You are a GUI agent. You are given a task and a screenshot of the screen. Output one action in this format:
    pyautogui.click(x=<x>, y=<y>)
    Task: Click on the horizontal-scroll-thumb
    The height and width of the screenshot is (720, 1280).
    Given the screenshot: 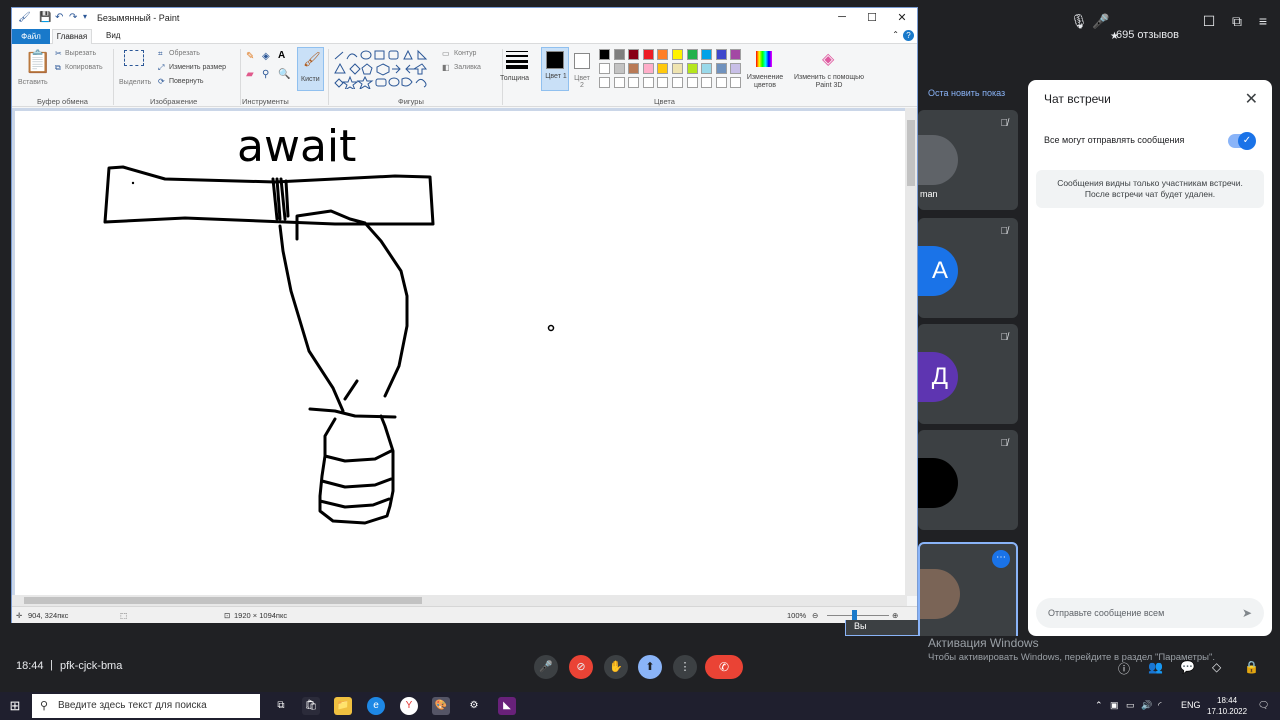 What is the action you would take?
    pyautogui.click(x=223, y=600)
    